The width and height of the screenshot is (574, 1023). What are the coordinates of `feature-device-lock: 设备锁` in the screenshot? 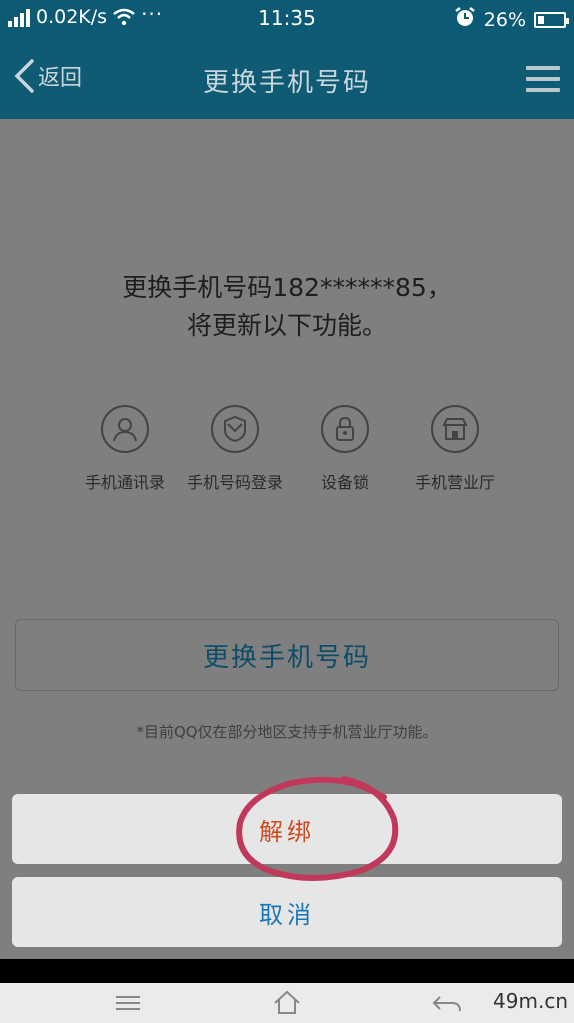 It's located at (345, 449).